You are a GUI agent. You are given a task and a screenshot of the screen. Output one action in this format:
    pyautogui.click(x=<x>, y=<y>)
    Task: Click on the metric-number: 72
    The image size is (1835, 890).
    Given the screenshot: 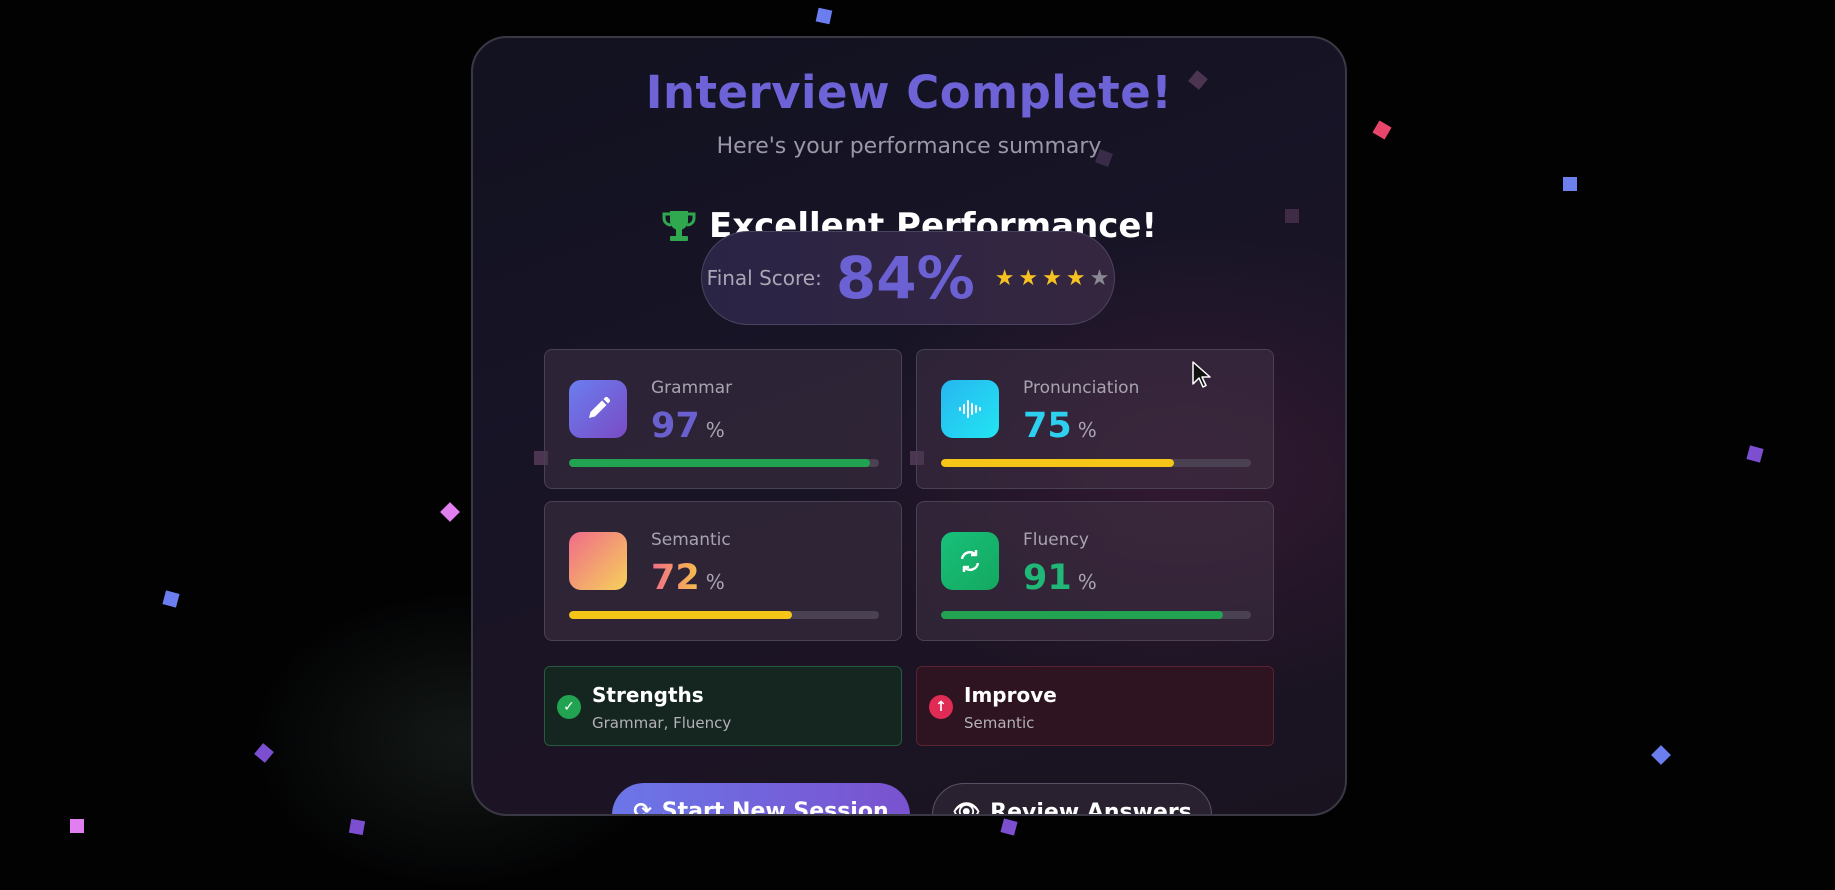 What is the action you would take?
    pyautogui.click(x=675, y=578)
    